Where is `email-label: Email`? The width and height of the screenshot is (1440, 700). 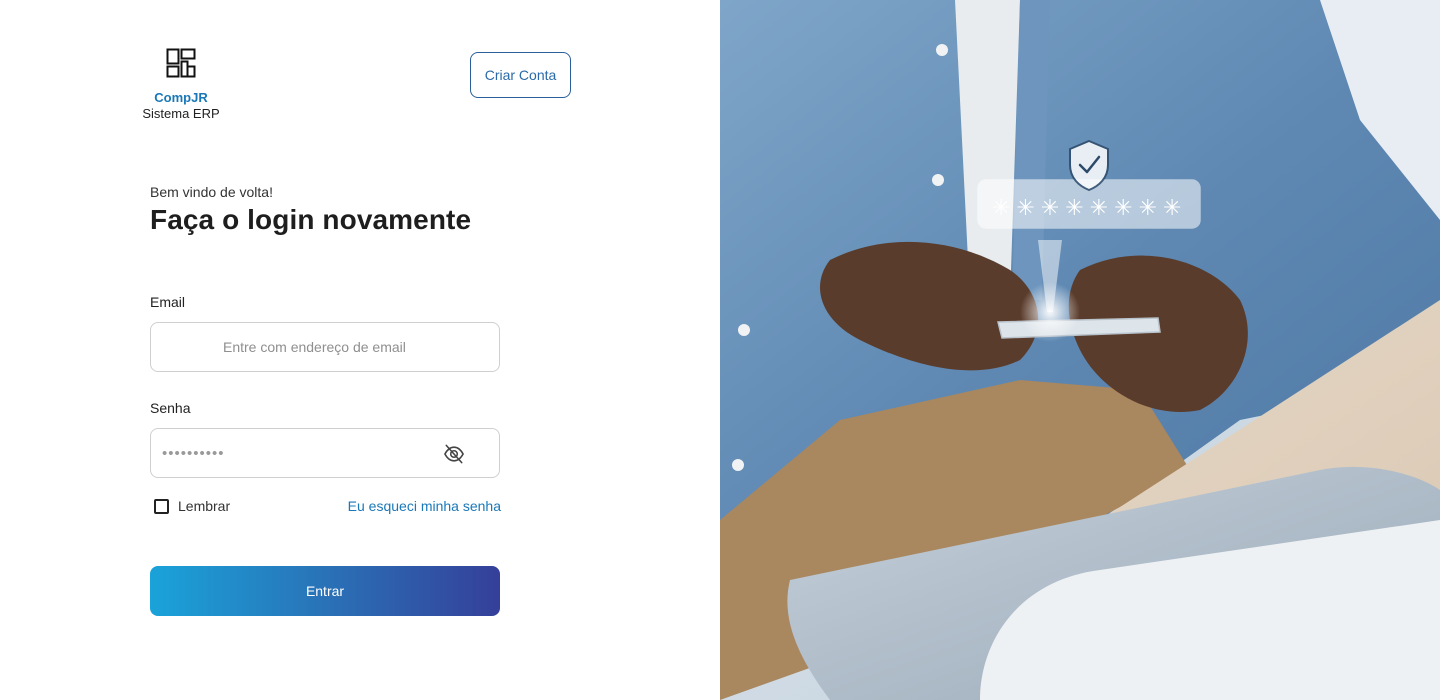
email-label: Email is located at coordinates (168, 302).